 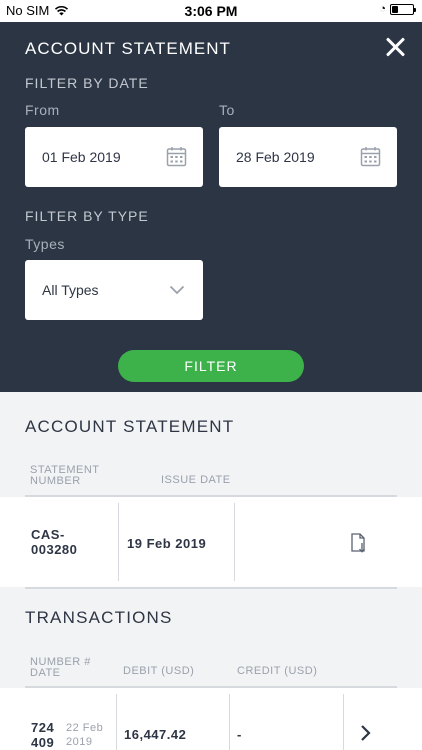 I want to click on transaction-row: 724 409 22 Feb 2019 16,447.42 -, so click(x=211, y=719).